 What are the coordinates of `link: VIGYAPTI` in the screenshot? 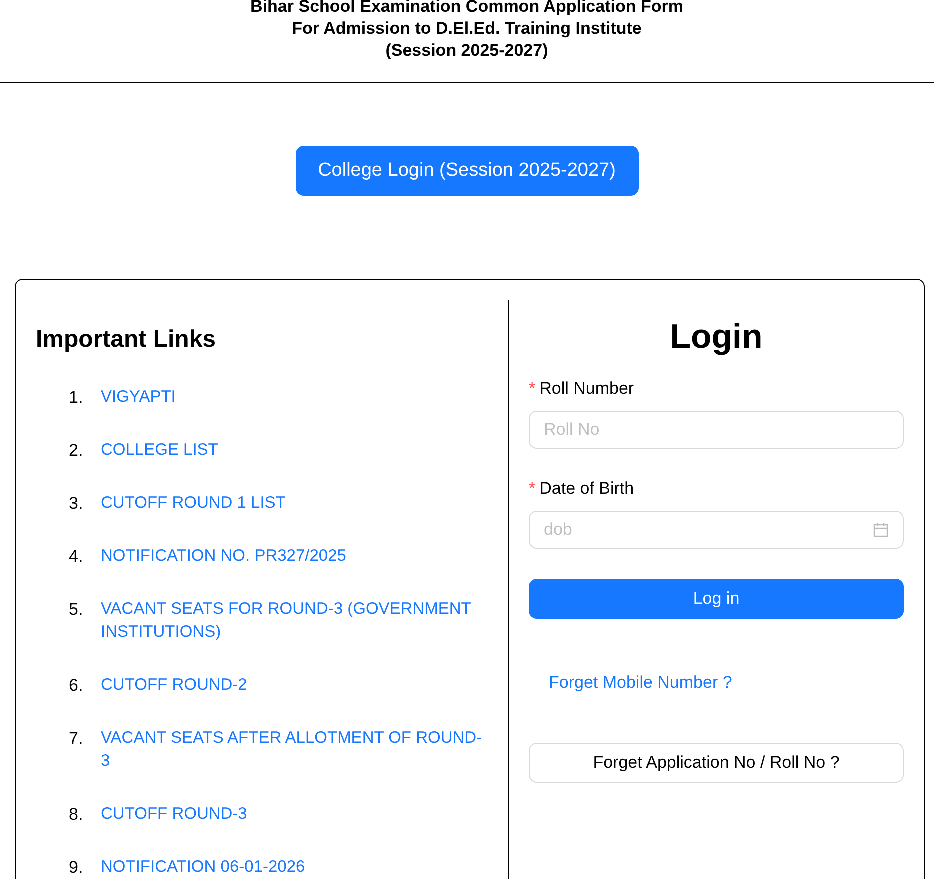 It's located at (296, 397).